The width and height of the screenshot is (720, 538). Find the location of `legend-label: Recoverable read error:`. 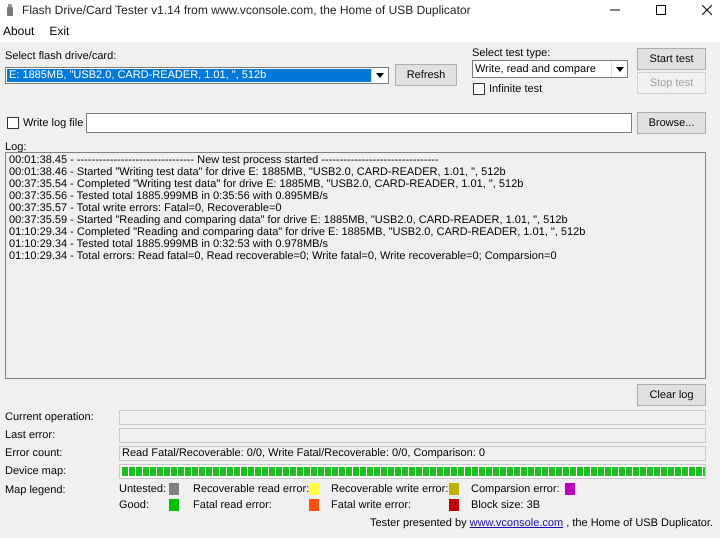

legend-label: Recoverable read error: is located at coordinates (251, 489).